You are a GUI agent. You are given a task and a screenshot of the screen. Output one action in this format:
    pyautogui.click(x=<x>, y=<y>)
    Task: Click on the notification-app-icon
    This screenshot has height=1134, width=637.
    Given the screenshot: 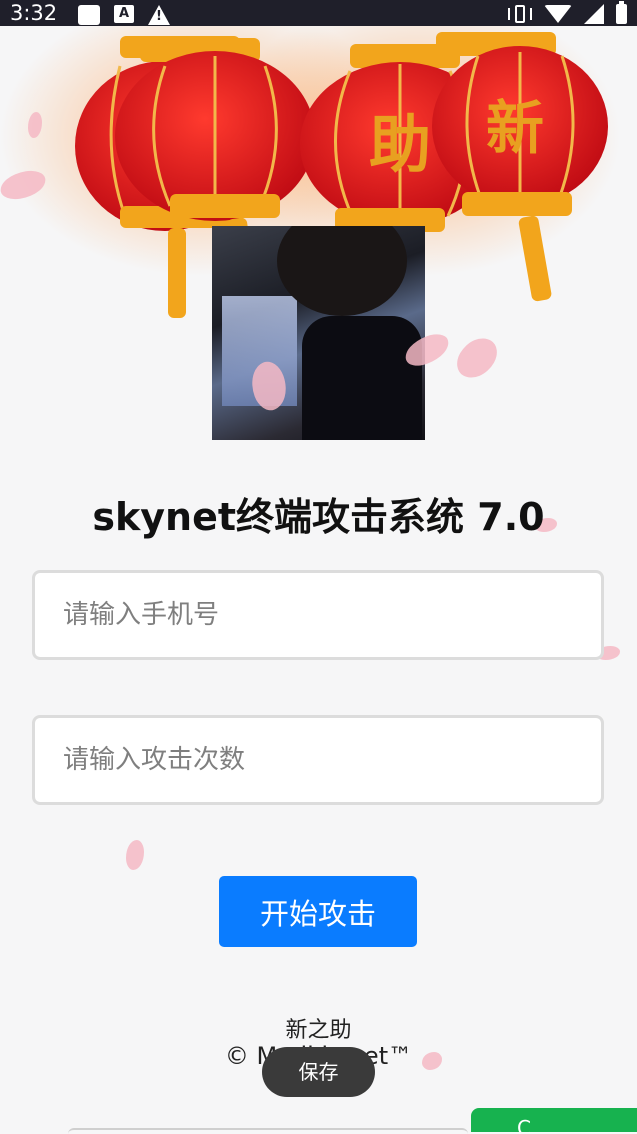 What is the action you would take?
    pyautogui.click(x=89, y=15)
    